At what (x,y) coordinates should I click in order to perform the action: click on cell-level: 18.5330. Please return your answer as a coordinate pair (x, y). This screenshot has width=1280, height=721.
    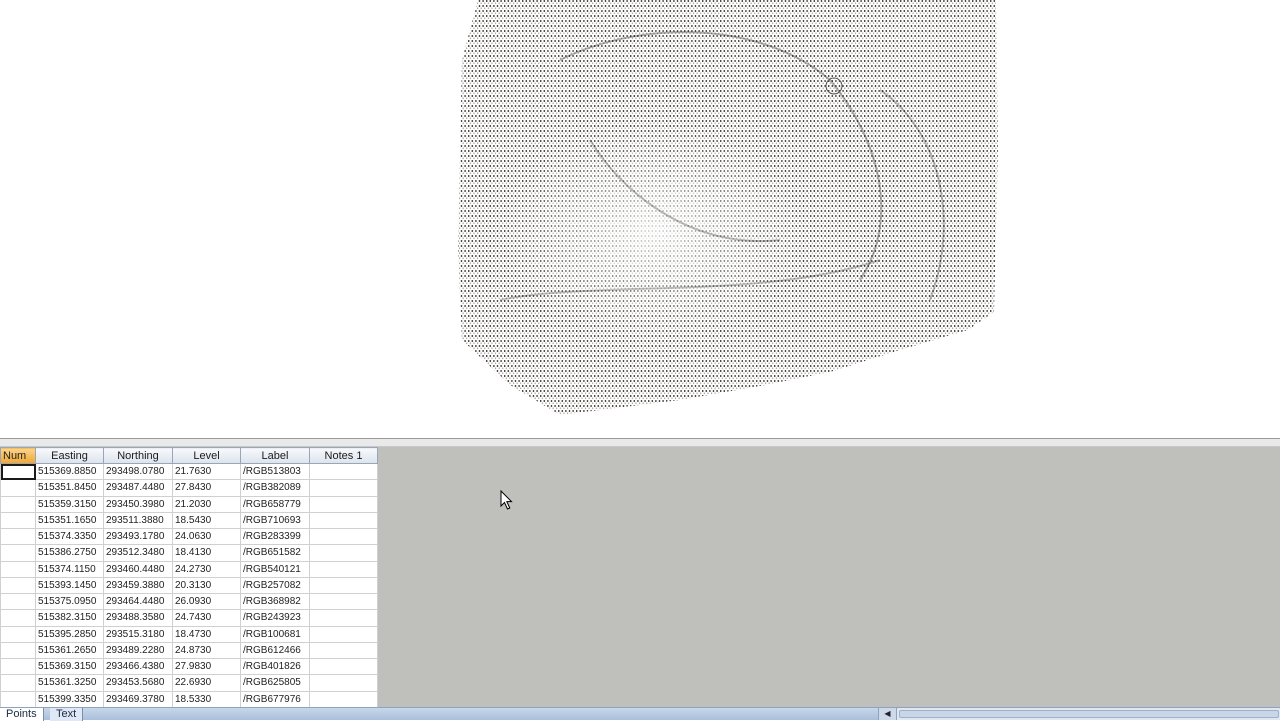
    Looking at the image, I should click on (206, 698).